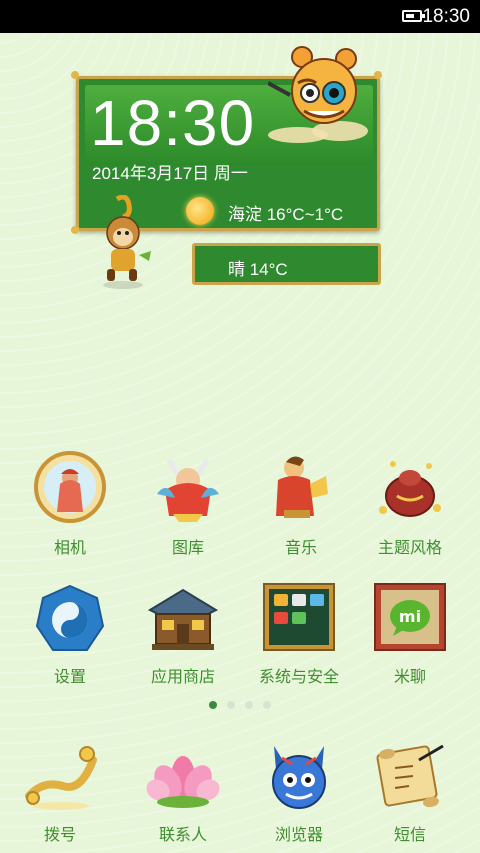  Describe the element at coordinates (410, 777) in the screenshot. I see `messages-icon` at that location.